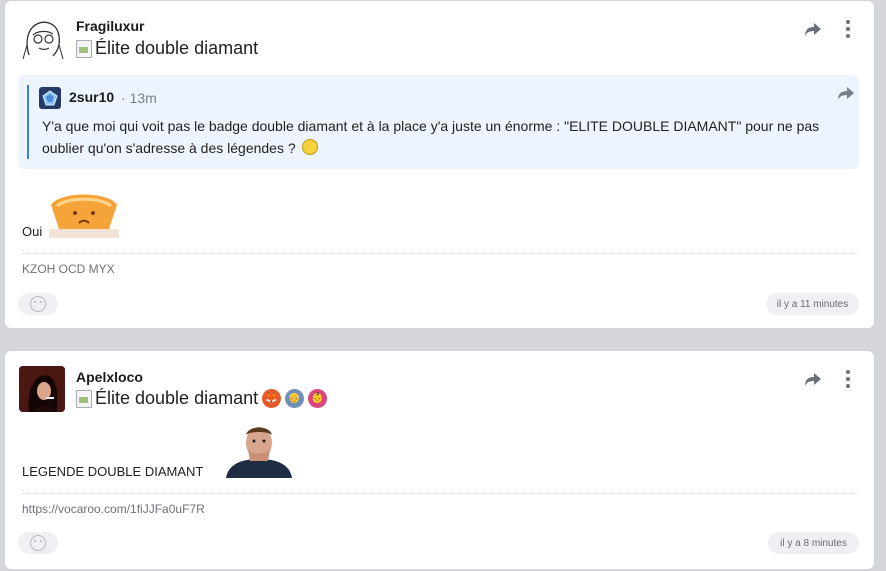  I want to click on signature: https://vocaroo.com/1fiJJFa0uF7R, so click(113, 509).